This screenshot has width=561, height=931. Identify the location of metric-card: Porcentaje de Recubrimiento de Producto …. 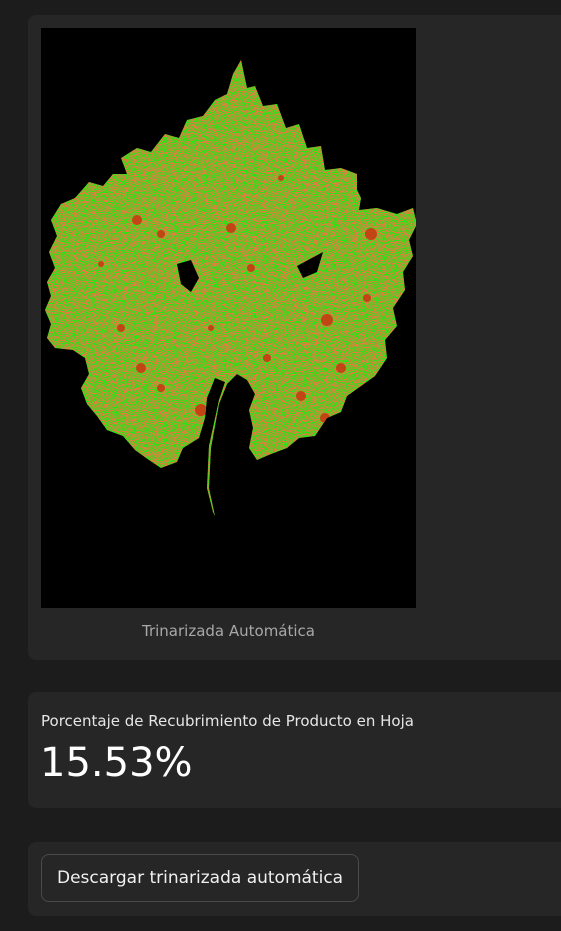
(294, 750).